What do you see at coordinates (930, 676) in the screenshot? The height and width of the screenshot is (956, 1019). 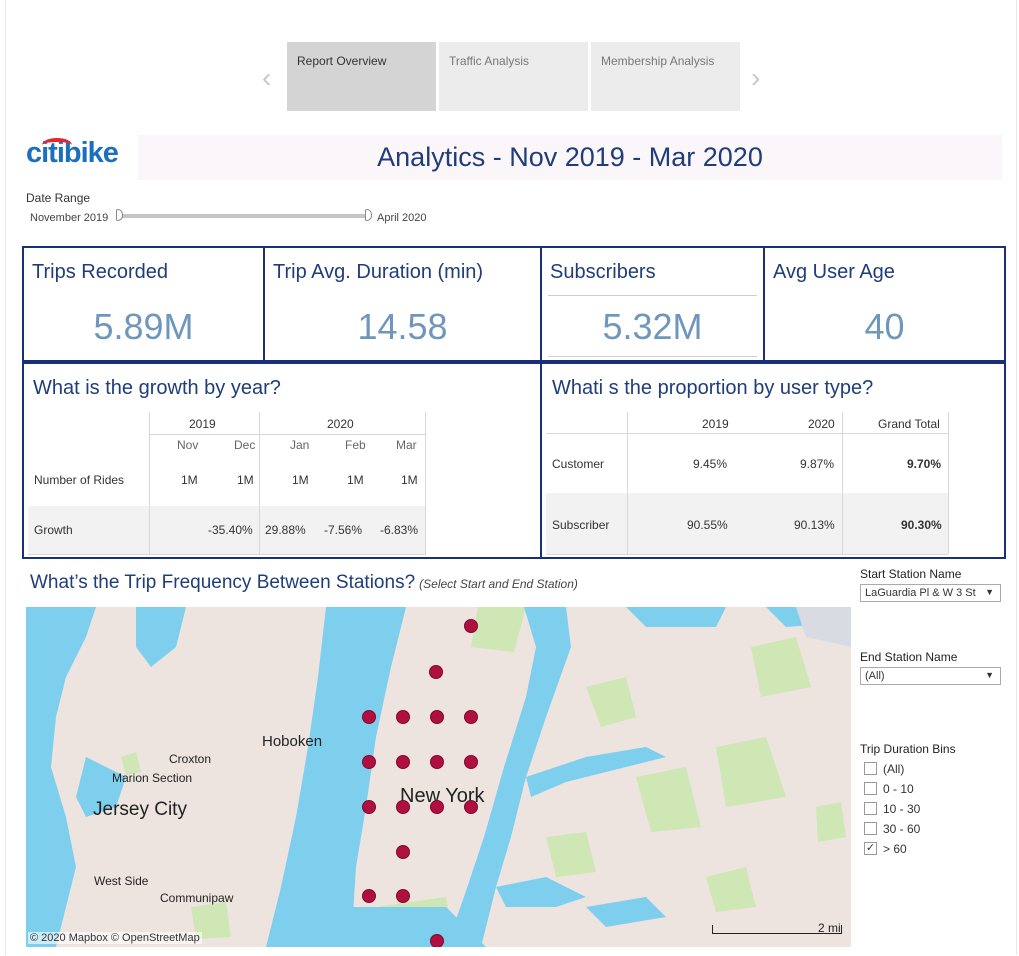 I see `end-station-select: (All) ▼` at bounding box center [930, 676].